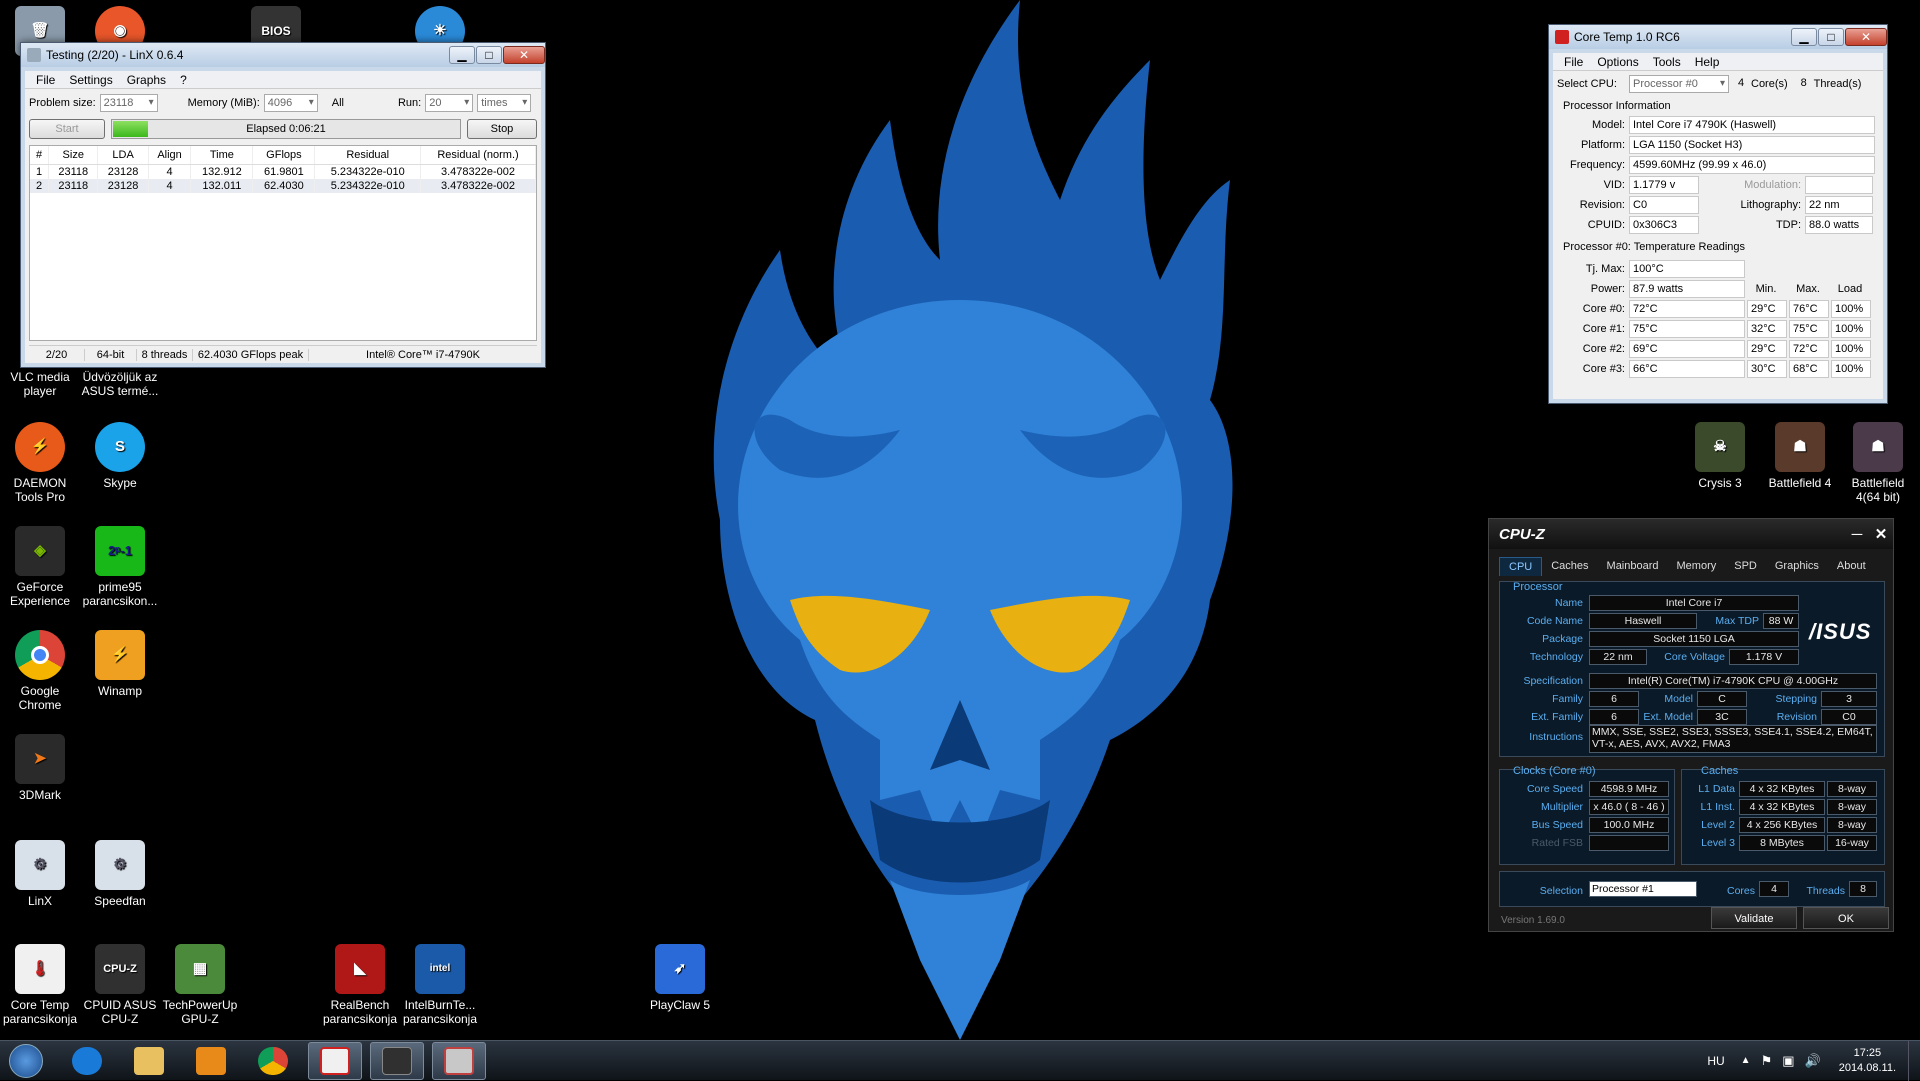  I want to click on col-size: Size, so click(73, 155).